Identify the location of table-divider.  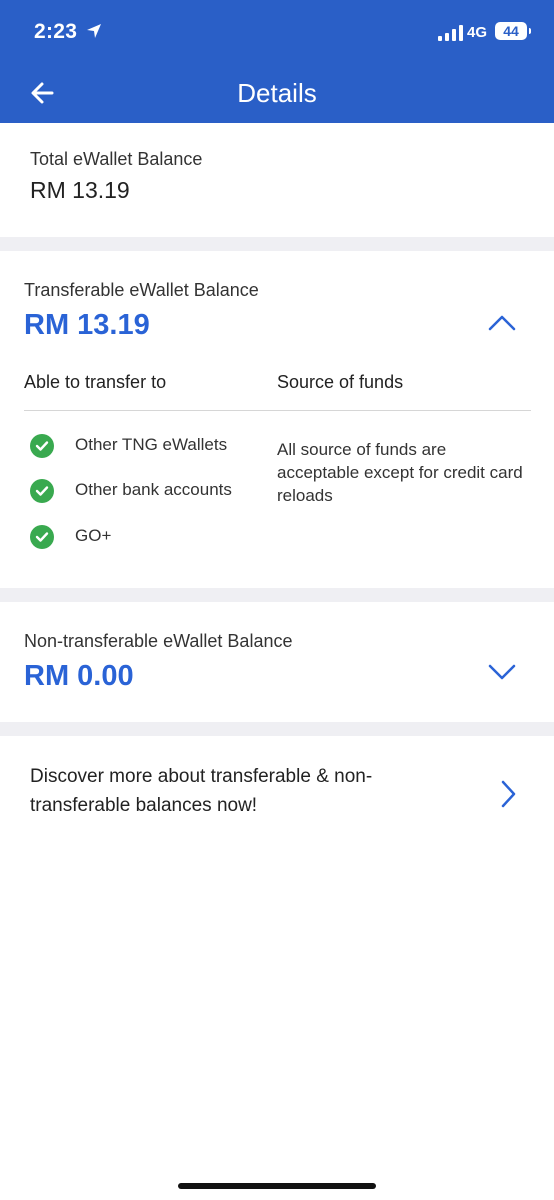
(277, 410).